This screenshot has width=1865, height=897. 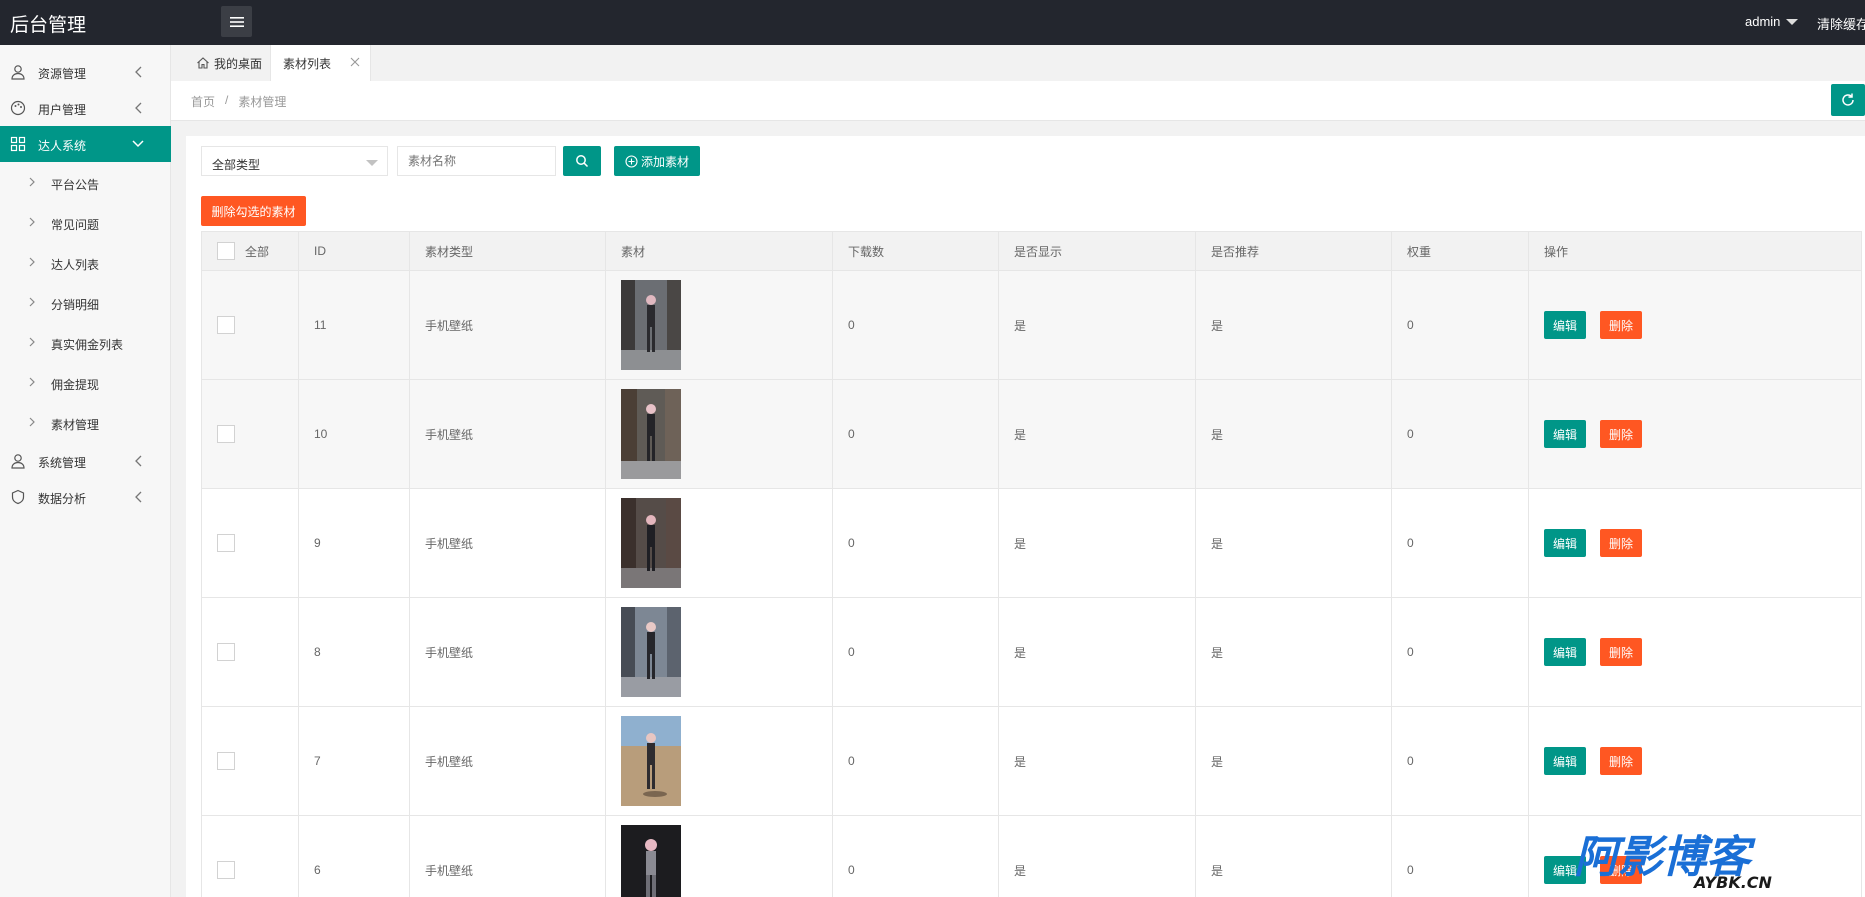 What do you see at coordinates (354, 543) in the screenshot?
I see `cell-id: 9` at bounding box center [354, 543].